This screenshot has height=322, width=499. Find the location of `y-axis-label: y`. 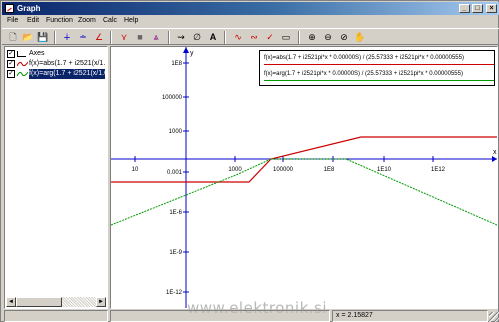

y-axis-label: y is located at coordinates (192, 53).